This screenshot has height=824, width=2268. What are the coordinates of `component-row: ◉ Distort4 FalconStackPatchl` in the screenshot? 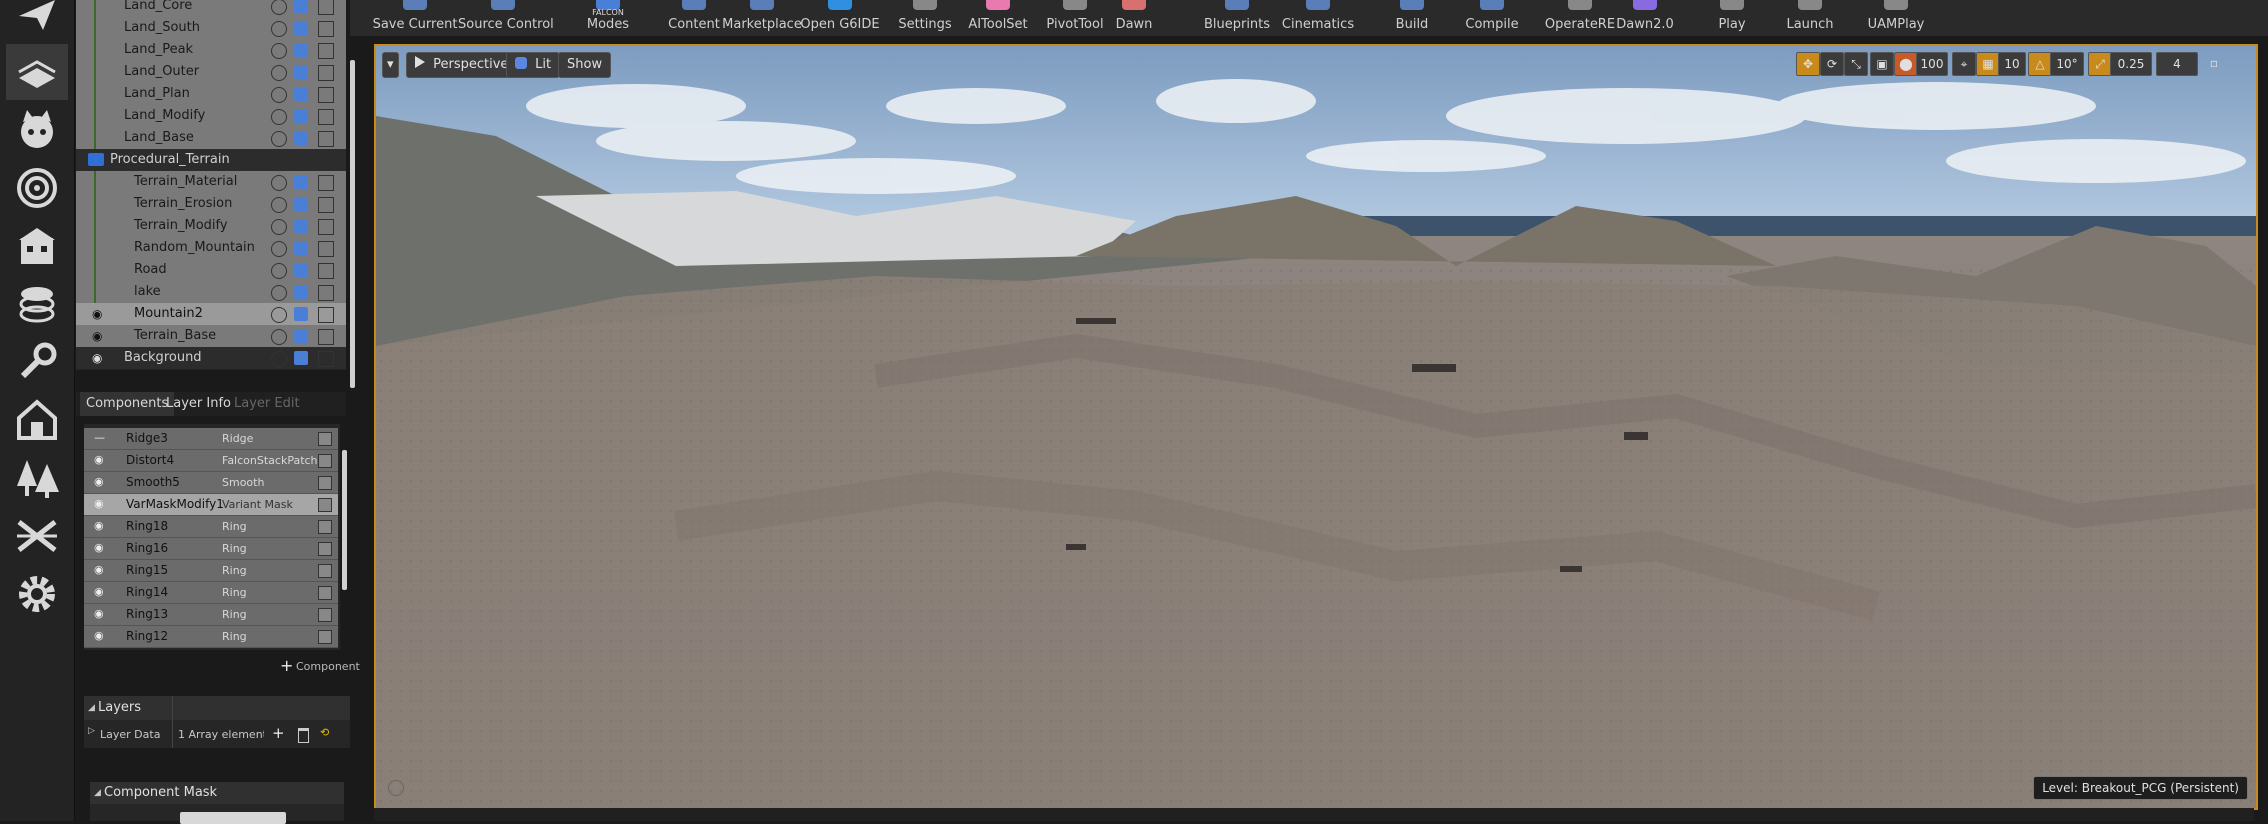 It's located at (211, 461).